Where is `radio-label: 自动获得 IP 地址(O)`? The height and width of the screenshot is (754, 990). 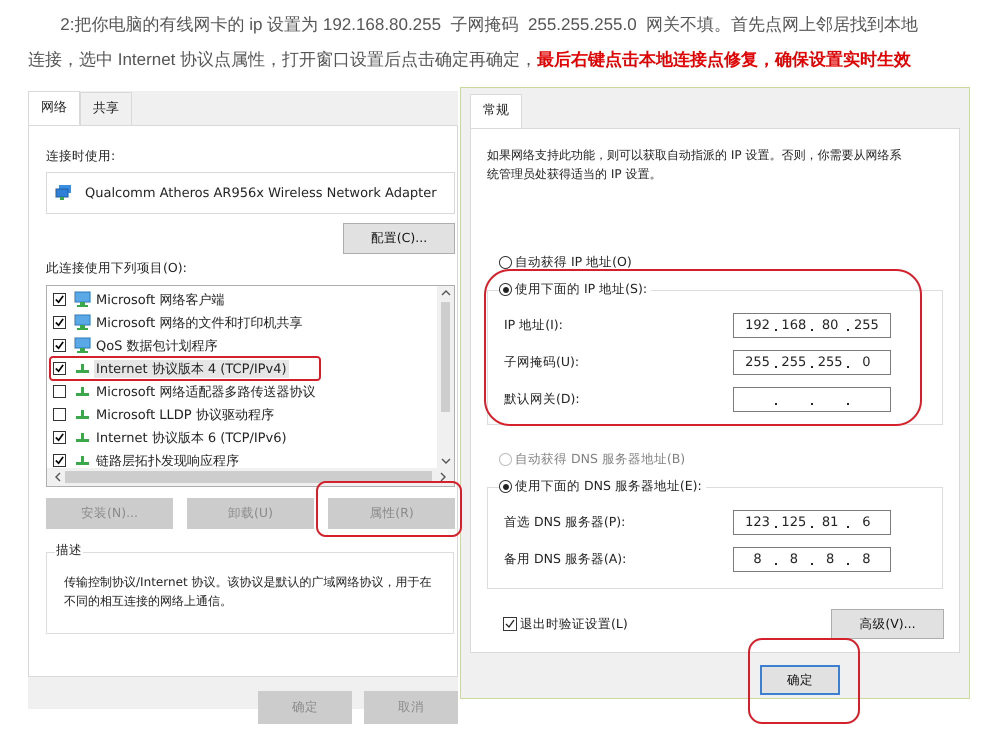 radio-label: 自动获得 IP 地址(O) is located at coordinates (573, 262).